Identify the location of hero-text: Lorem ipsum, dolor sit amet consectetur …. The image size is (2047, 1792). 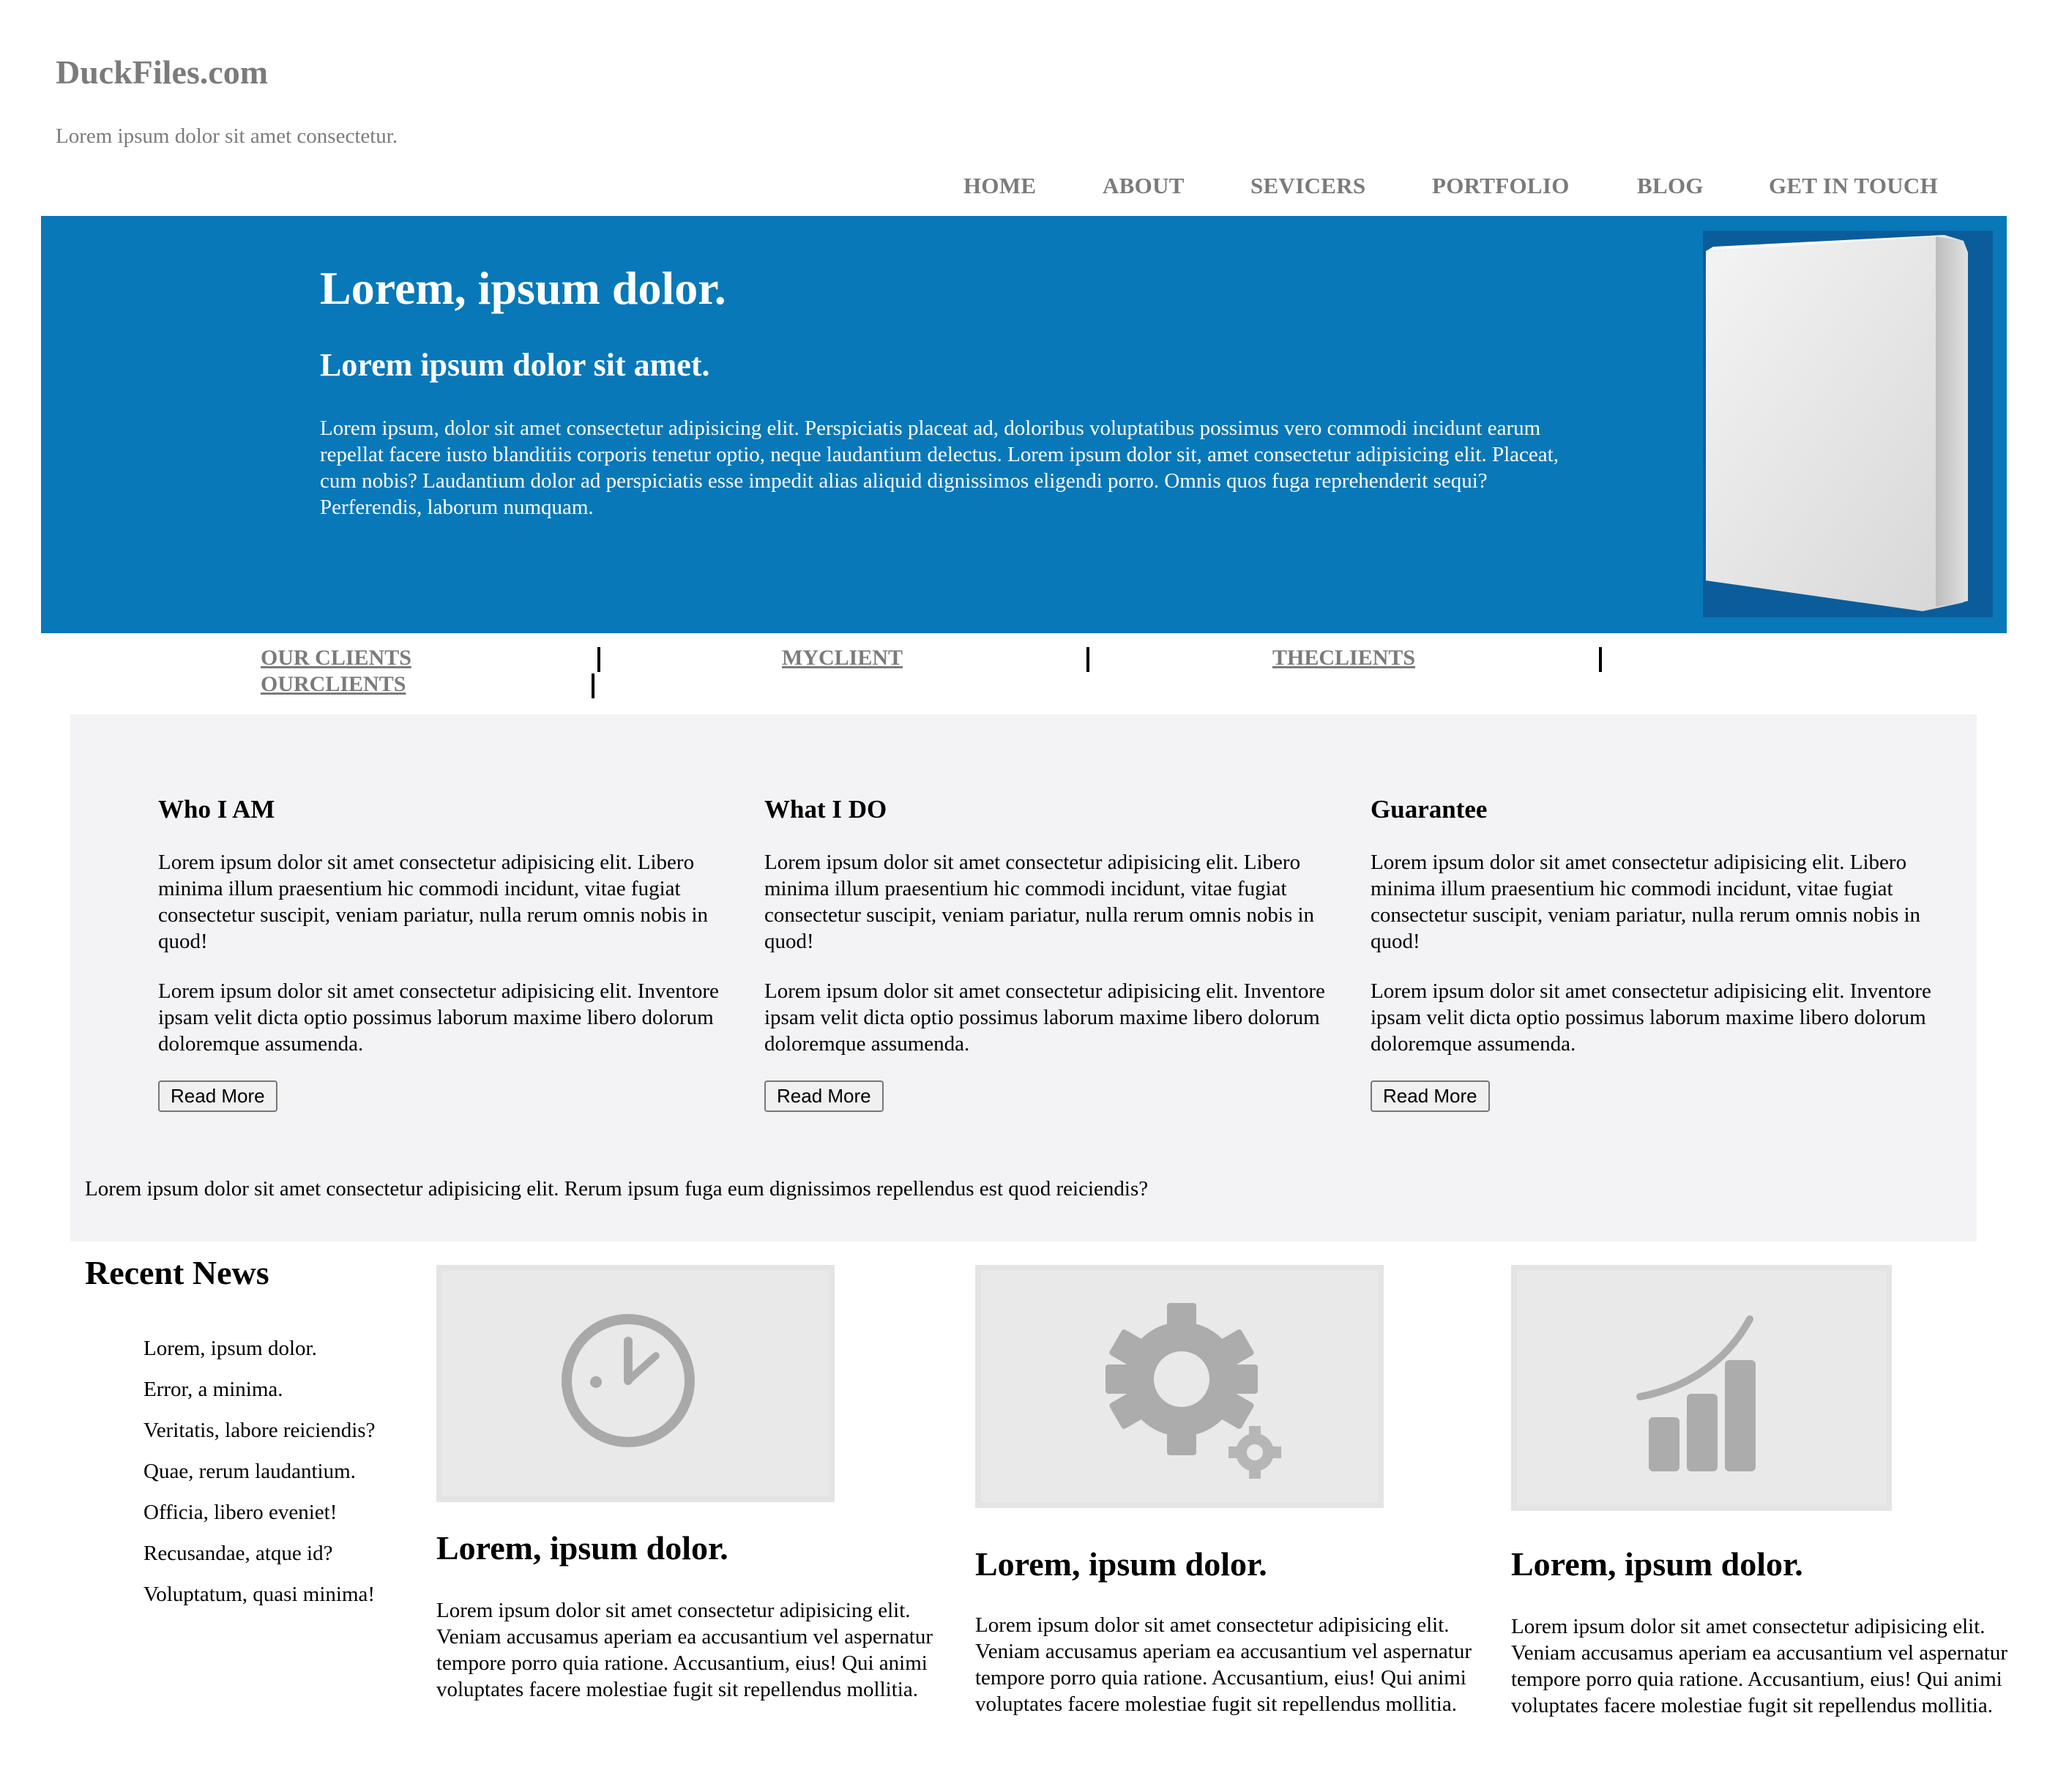
(940, 468).